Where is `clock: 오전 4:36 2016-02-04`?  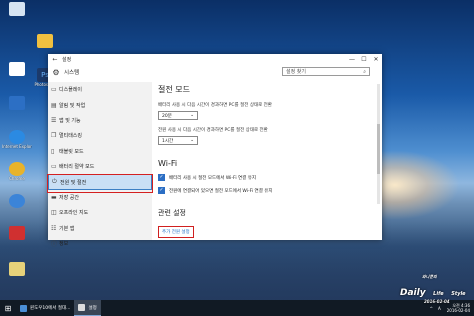 clock: 오전 4:36 2016-02-04 is located at coordinates (458, 308).